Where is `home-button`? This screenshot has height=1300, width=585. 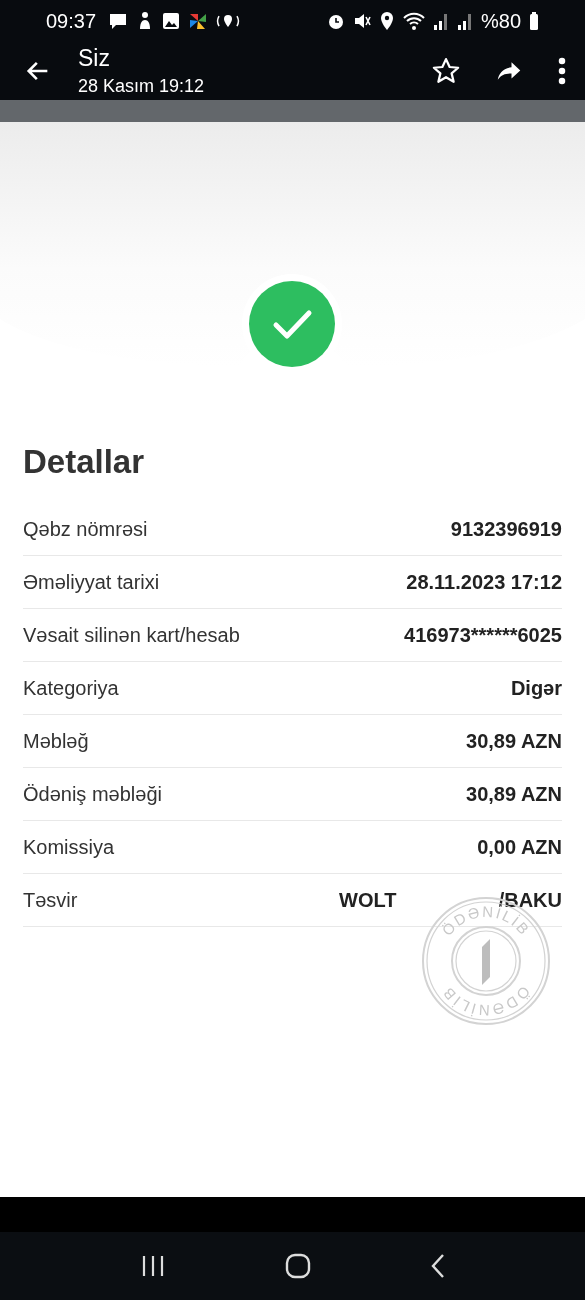
home-button is located at coordinates (297, 1266).